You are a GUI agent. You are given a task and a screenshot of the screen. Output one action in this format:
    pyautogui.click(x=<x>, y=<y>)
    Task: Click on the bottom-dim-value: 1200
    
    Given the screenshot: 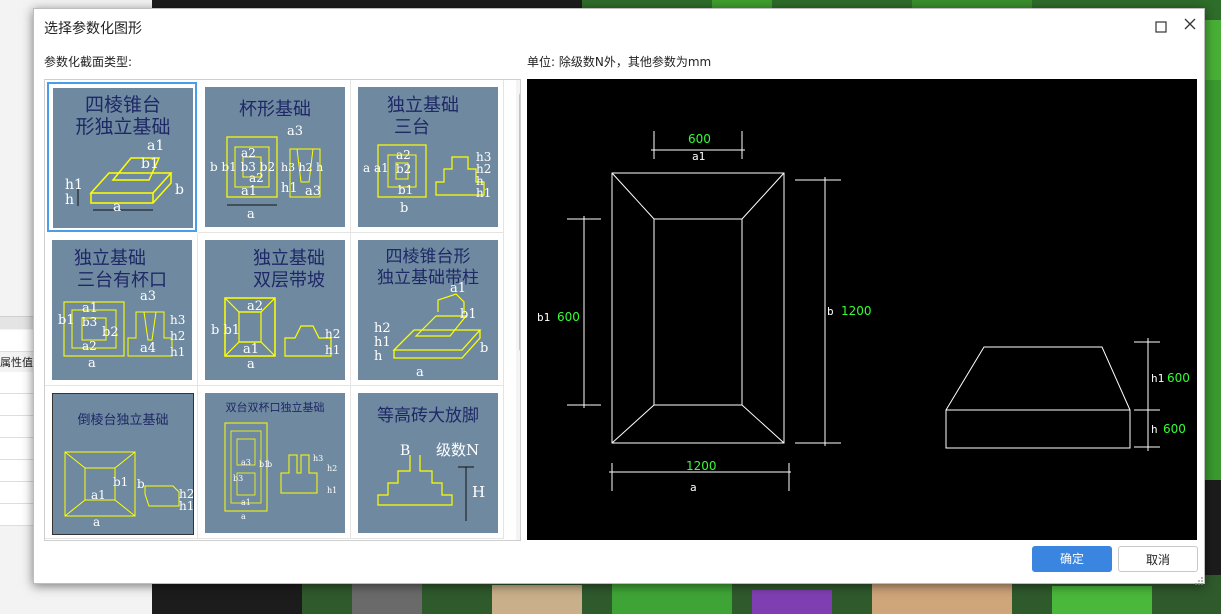 What is the action you would take?
    pyautogui.click(x=701, y=466)
    